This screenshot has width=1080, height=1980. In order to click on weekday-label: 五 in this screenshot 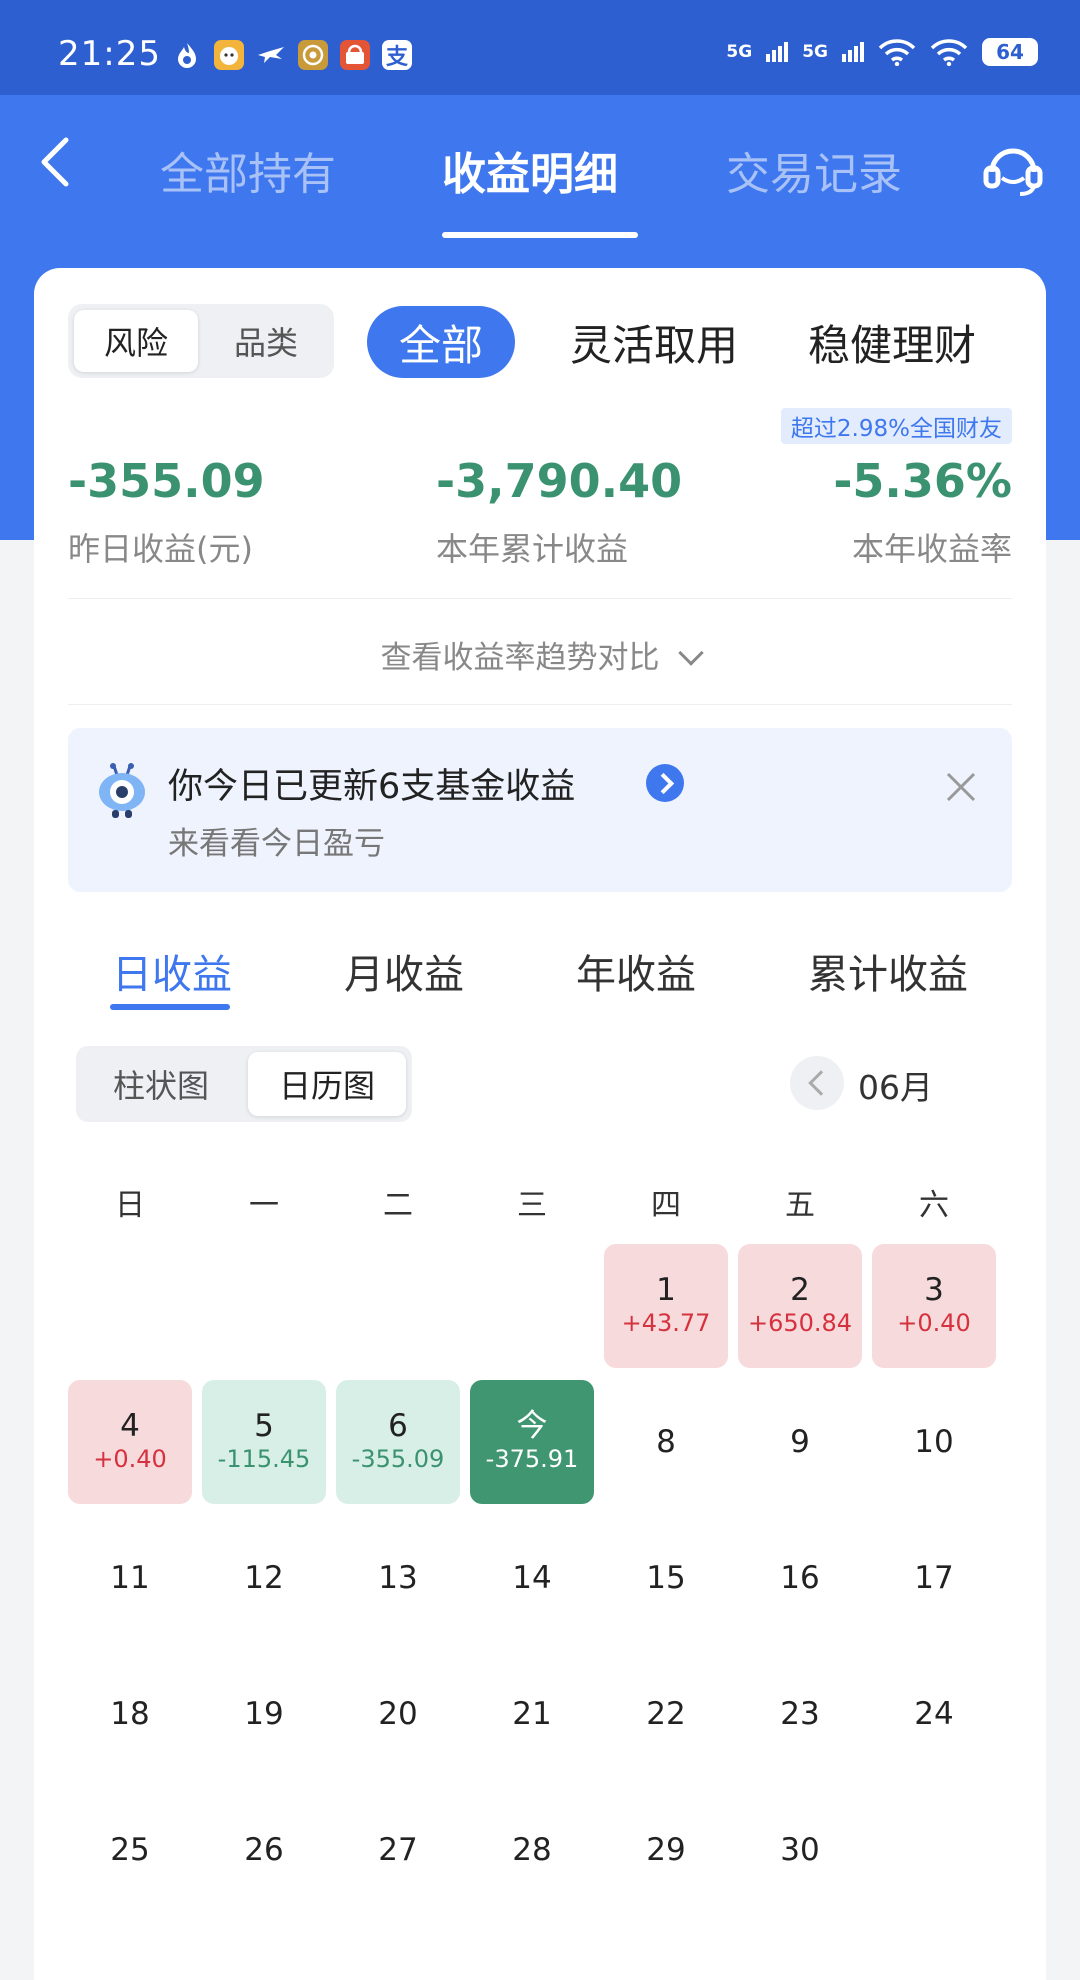, I will do `click(800, 1205)`.